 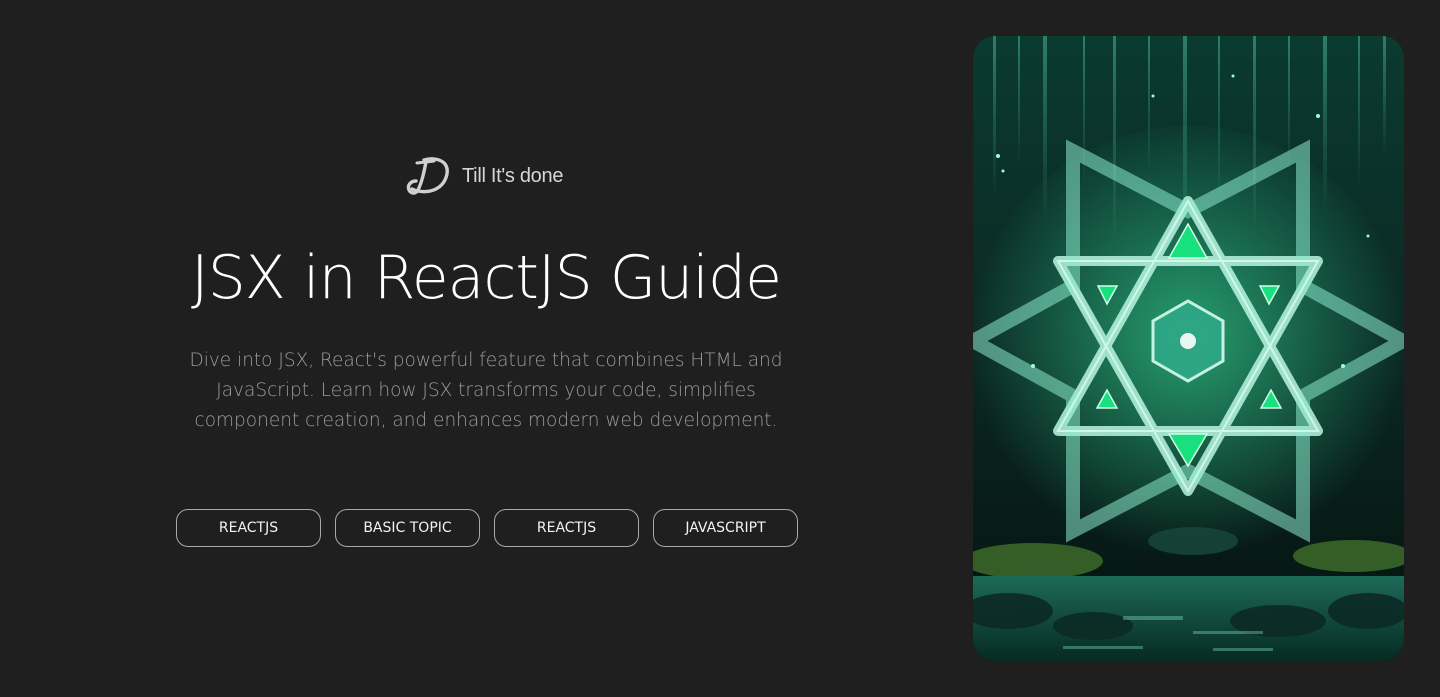 What do you see at coordinates (487, 528) in the screenshot?
I see `tag-list: REACTJS BASIC TOPIC REACTJS JAVASCRIPT` at bounding box center [487, 528].